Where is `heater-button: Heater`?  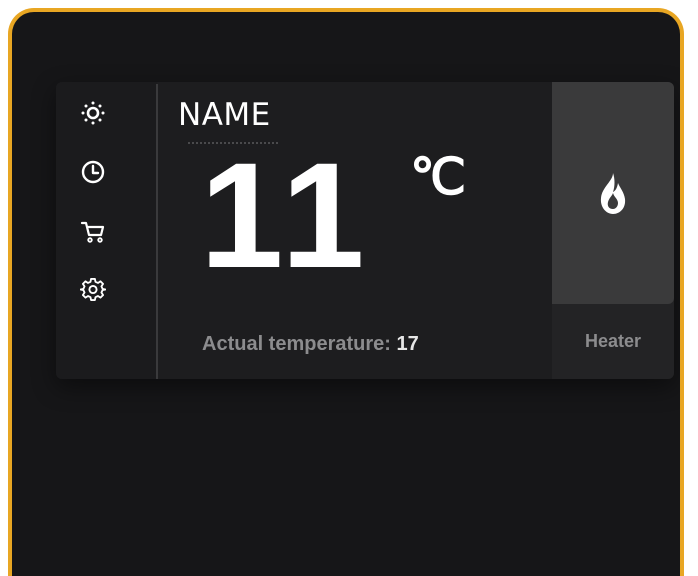 heater-button: Heater is located at coordinates (613, 230).